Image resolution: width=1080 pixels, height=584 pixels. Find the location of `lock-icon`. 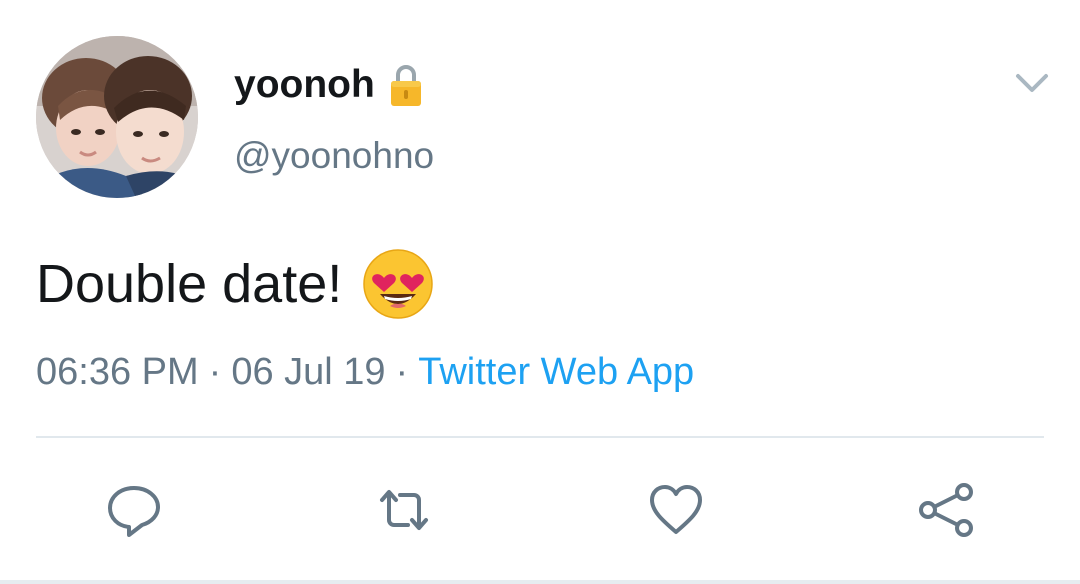

lock-icon is located at coordinates (405, 85).